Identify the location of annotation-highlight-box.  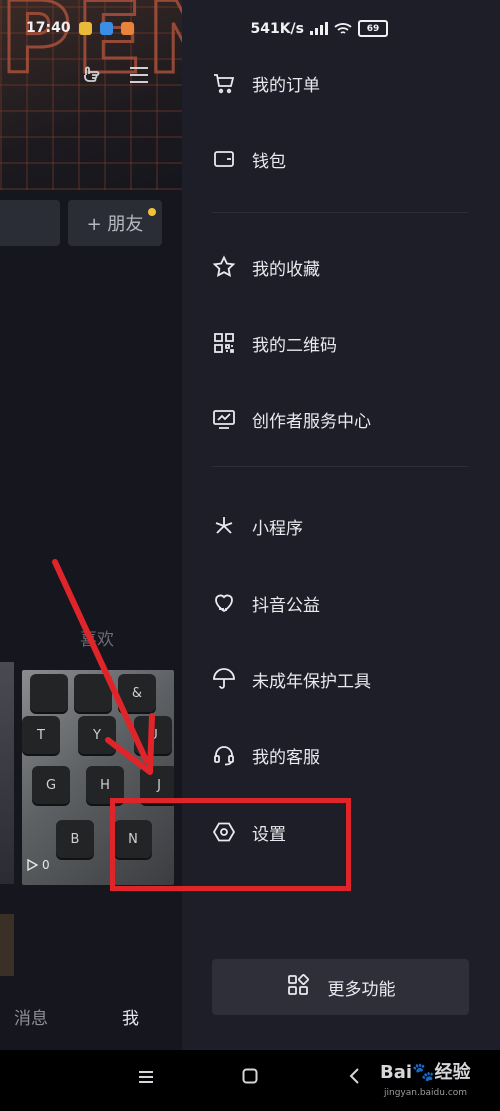
(230, 844).